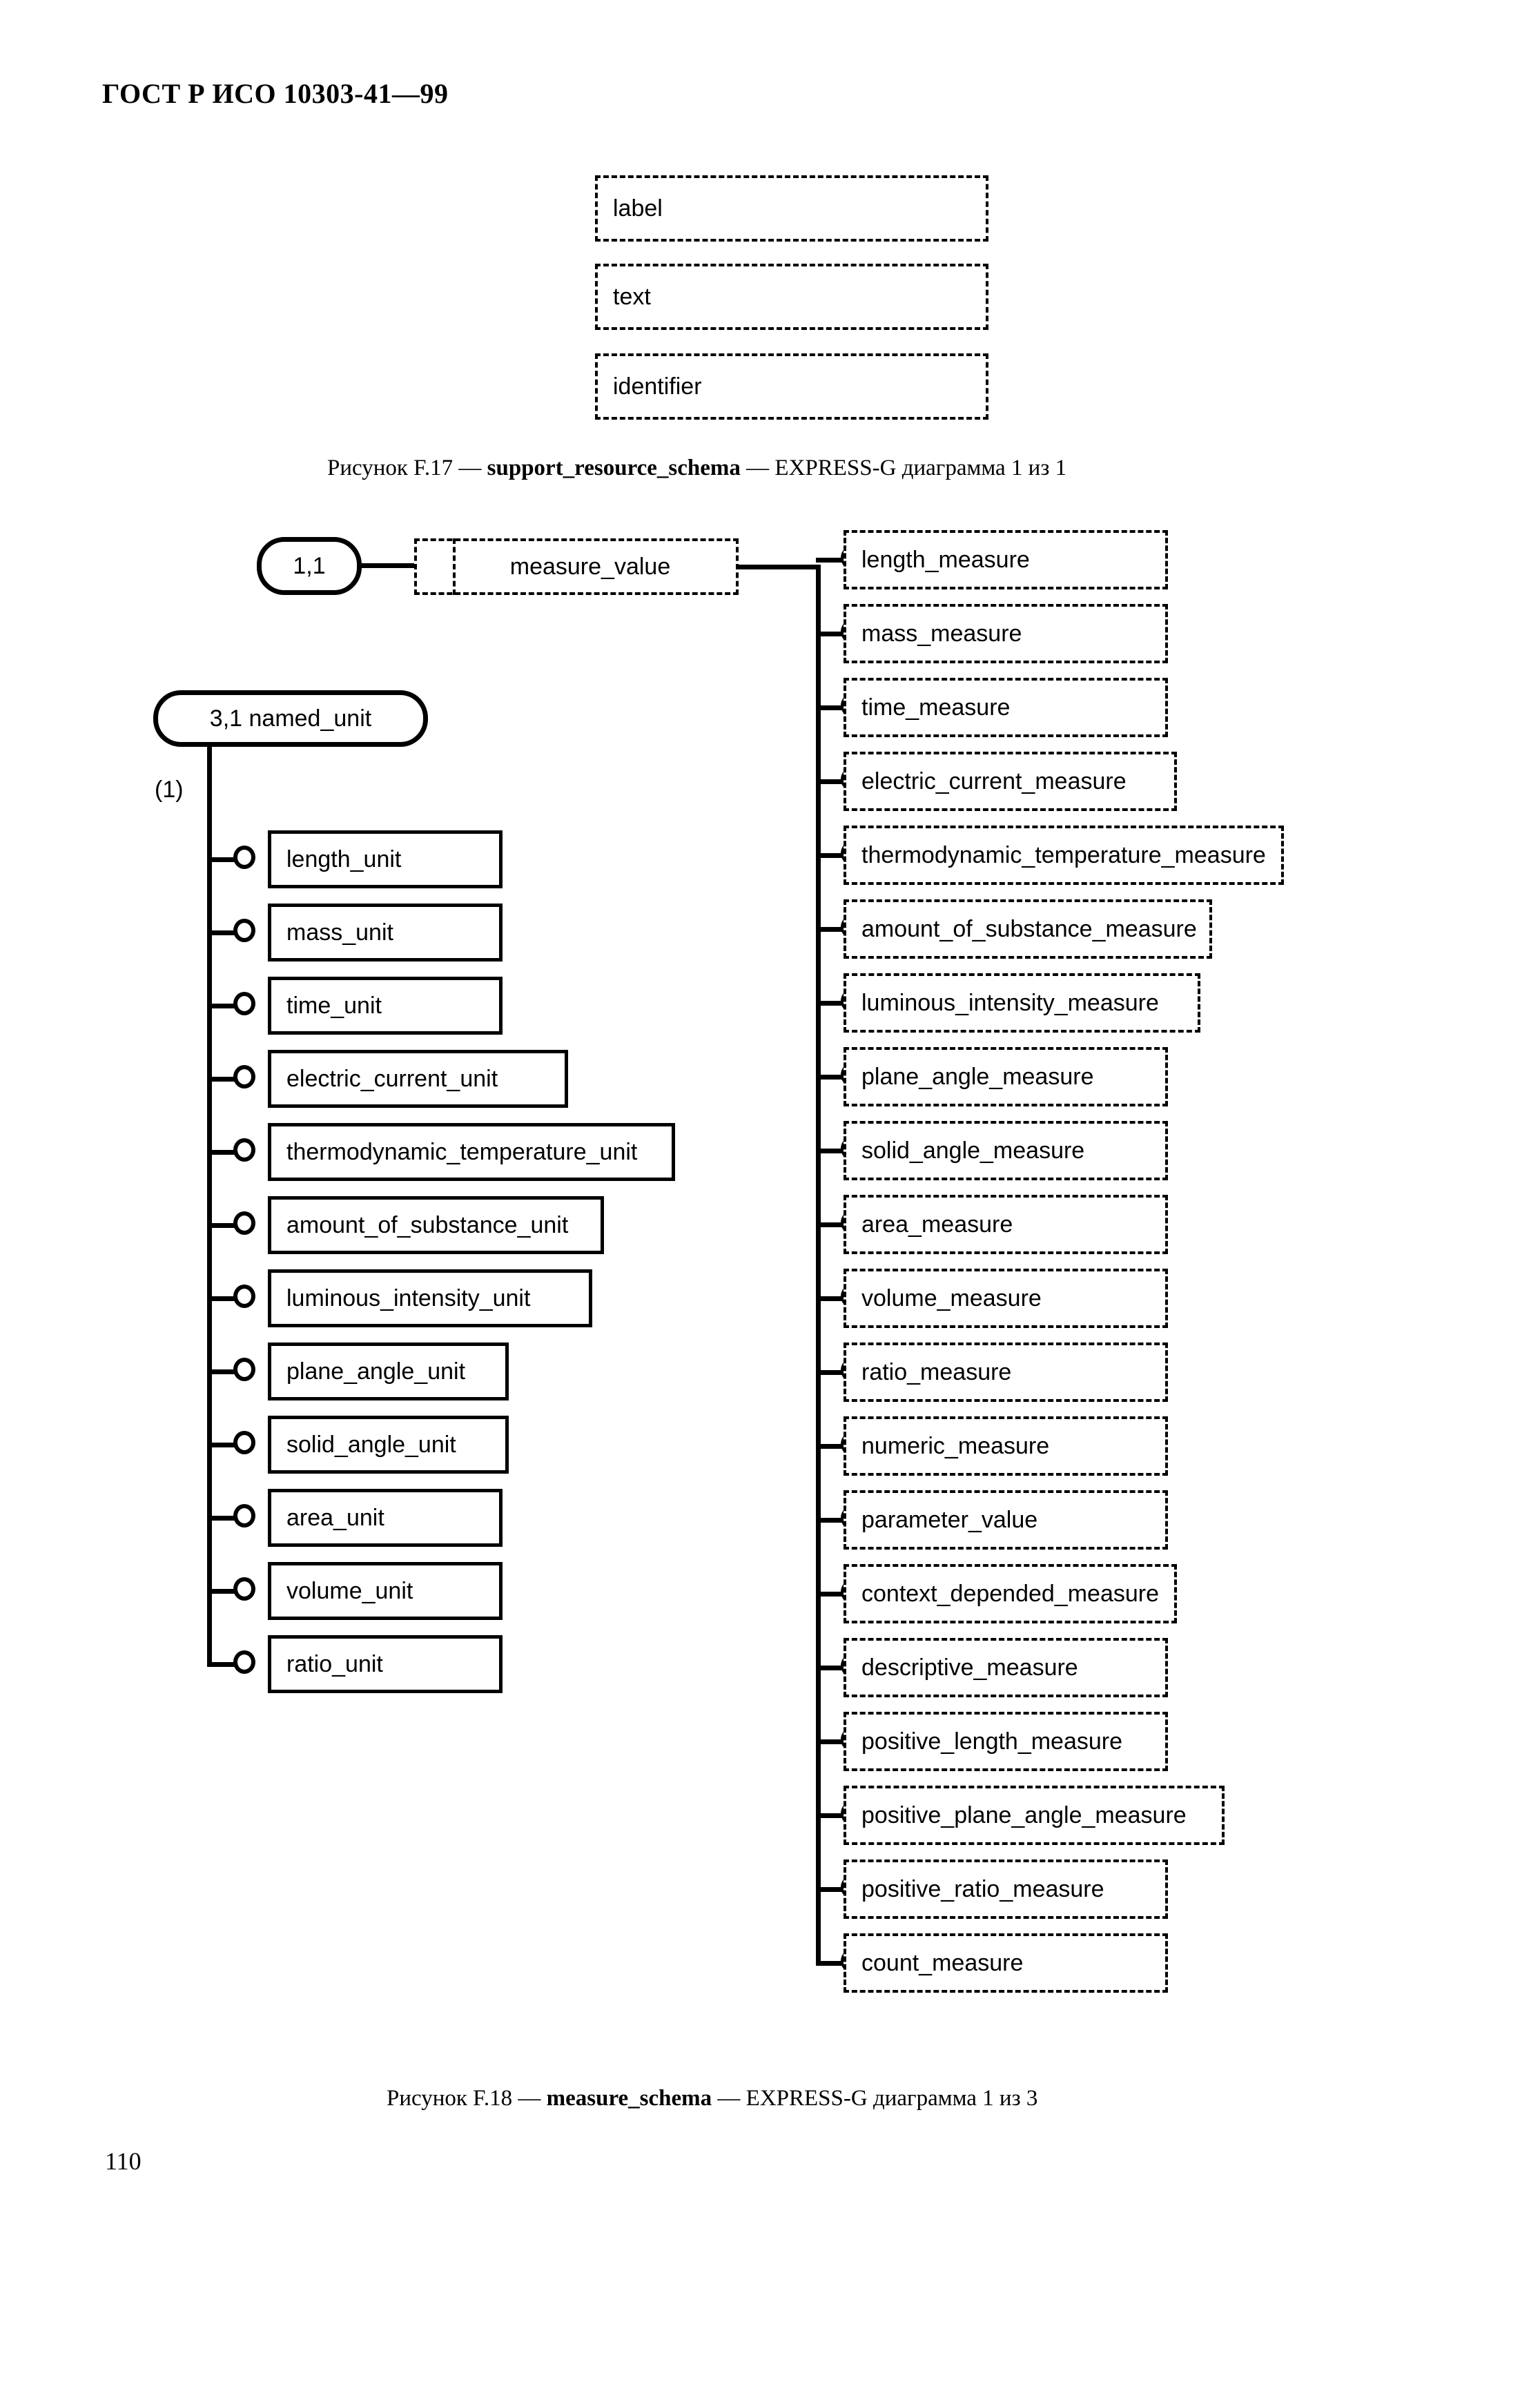  I want to click on f18-supertype-reference-named-unit: 3,1 named_unit, so click(290, 718).